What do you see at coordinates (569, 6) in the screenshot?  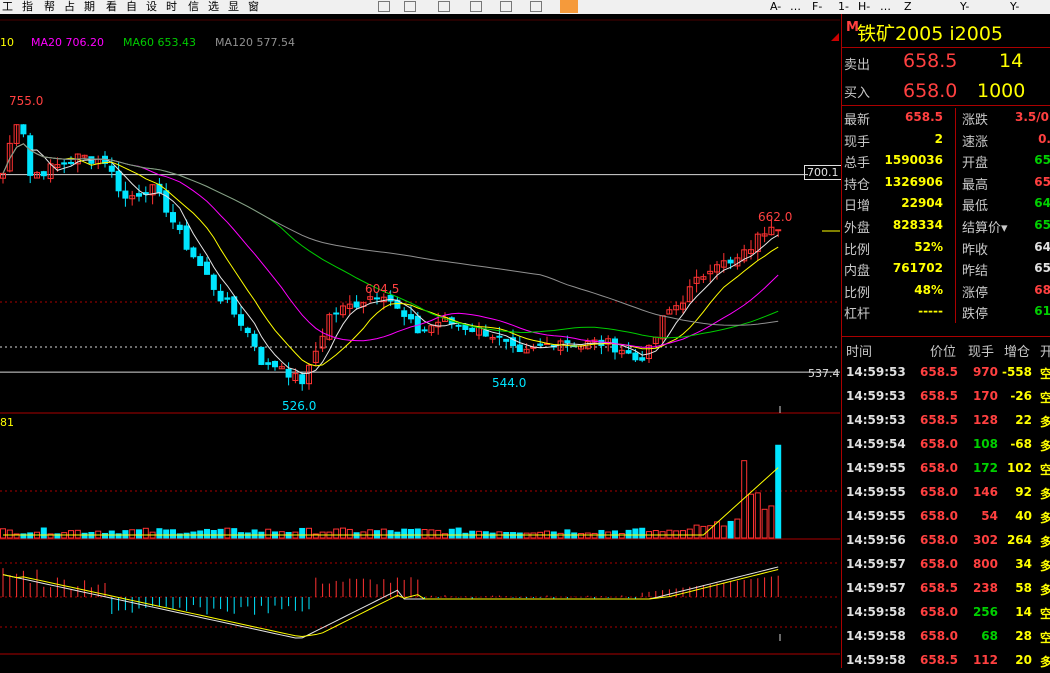 I see `alert-icon` at bounding box center [569, 6].